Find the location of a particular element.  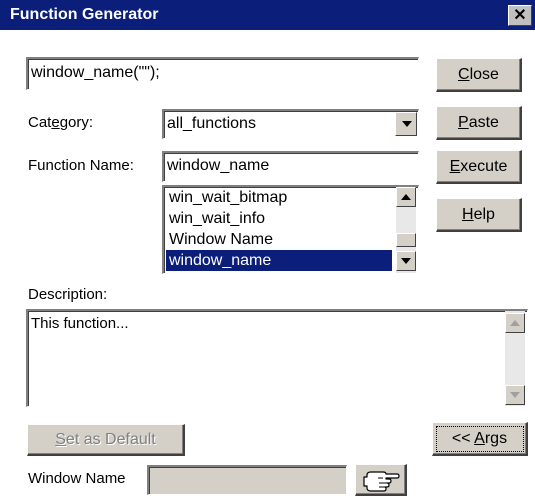

pointing-hand-icon is located at coordinates (381, 481).